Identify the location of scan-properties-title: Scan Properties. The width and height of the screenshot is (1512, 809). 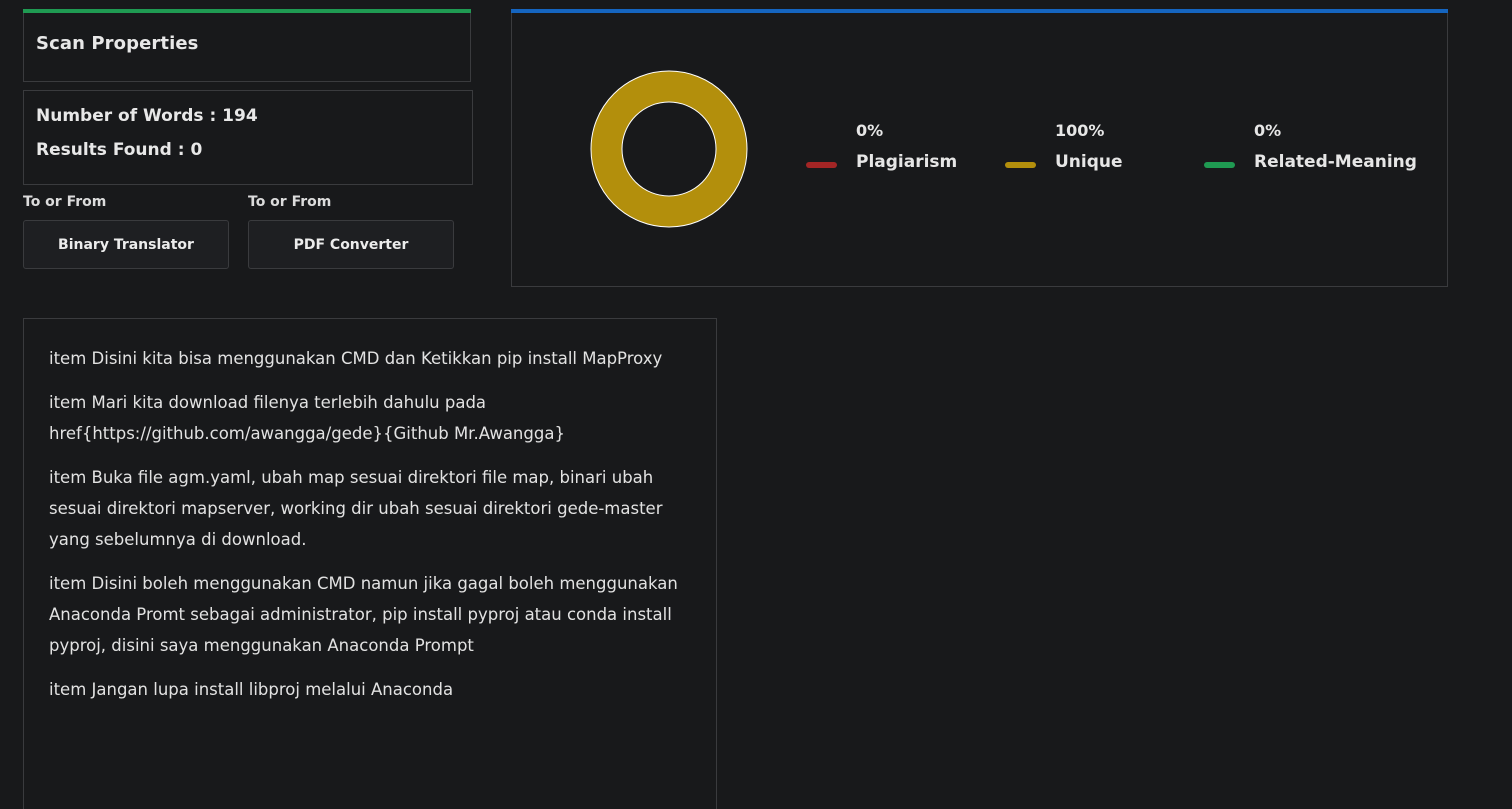
(117, 43).